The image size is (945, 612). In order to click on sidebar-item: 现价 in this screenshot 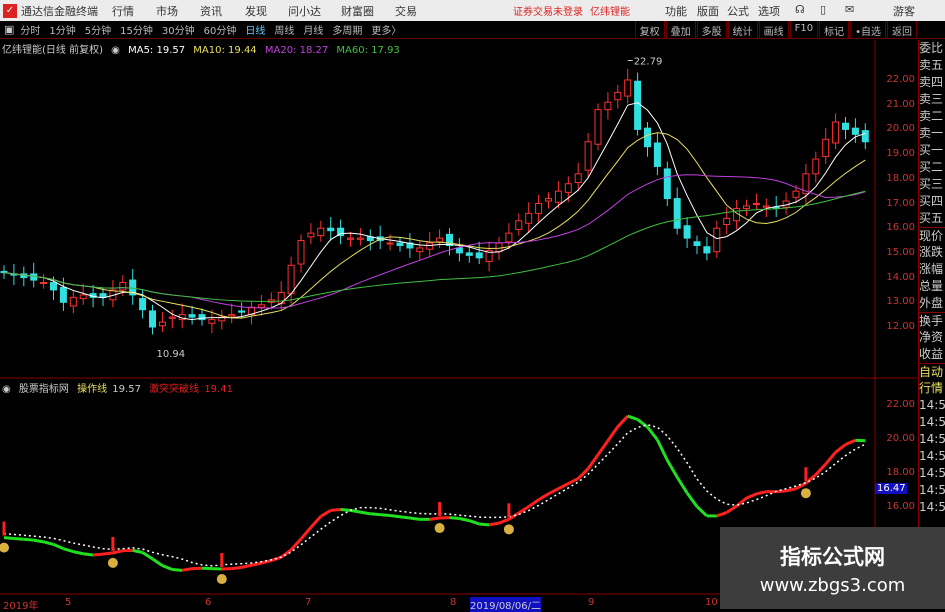, I will do `click(932, 235)`.